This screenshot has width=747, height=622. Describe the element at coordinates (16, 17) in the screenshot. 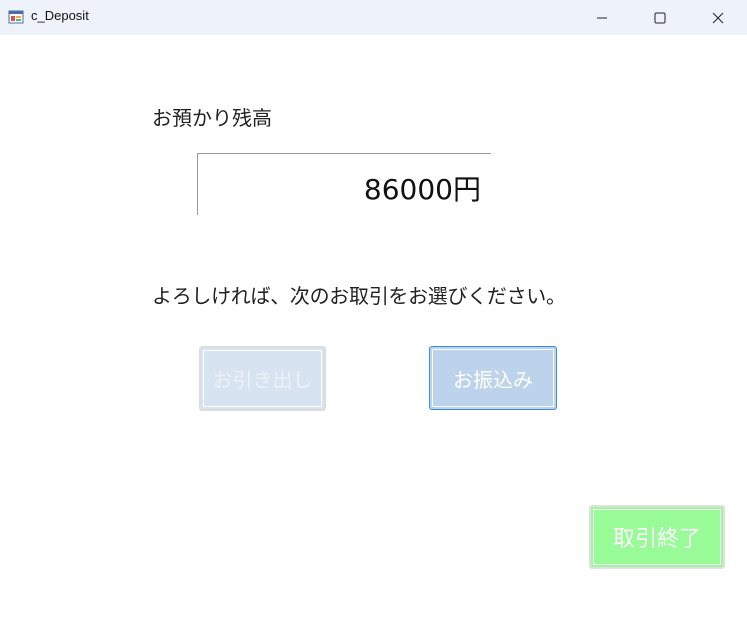

I see `app-icon` at that location.